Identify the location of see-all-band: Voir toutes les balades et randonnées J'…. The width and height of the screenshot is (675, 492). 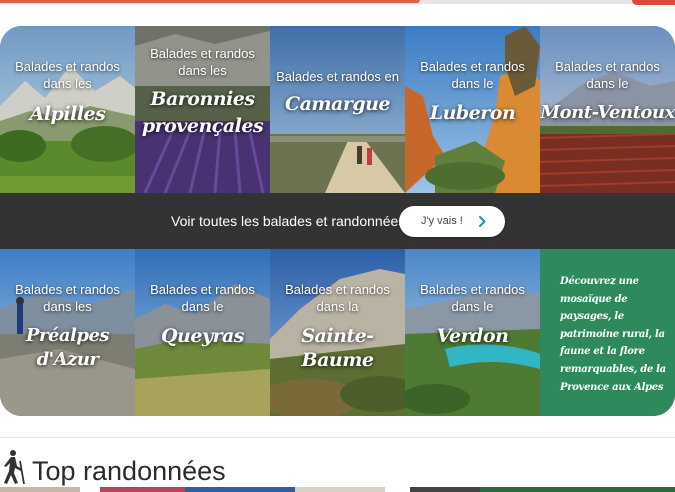
(337, 221).